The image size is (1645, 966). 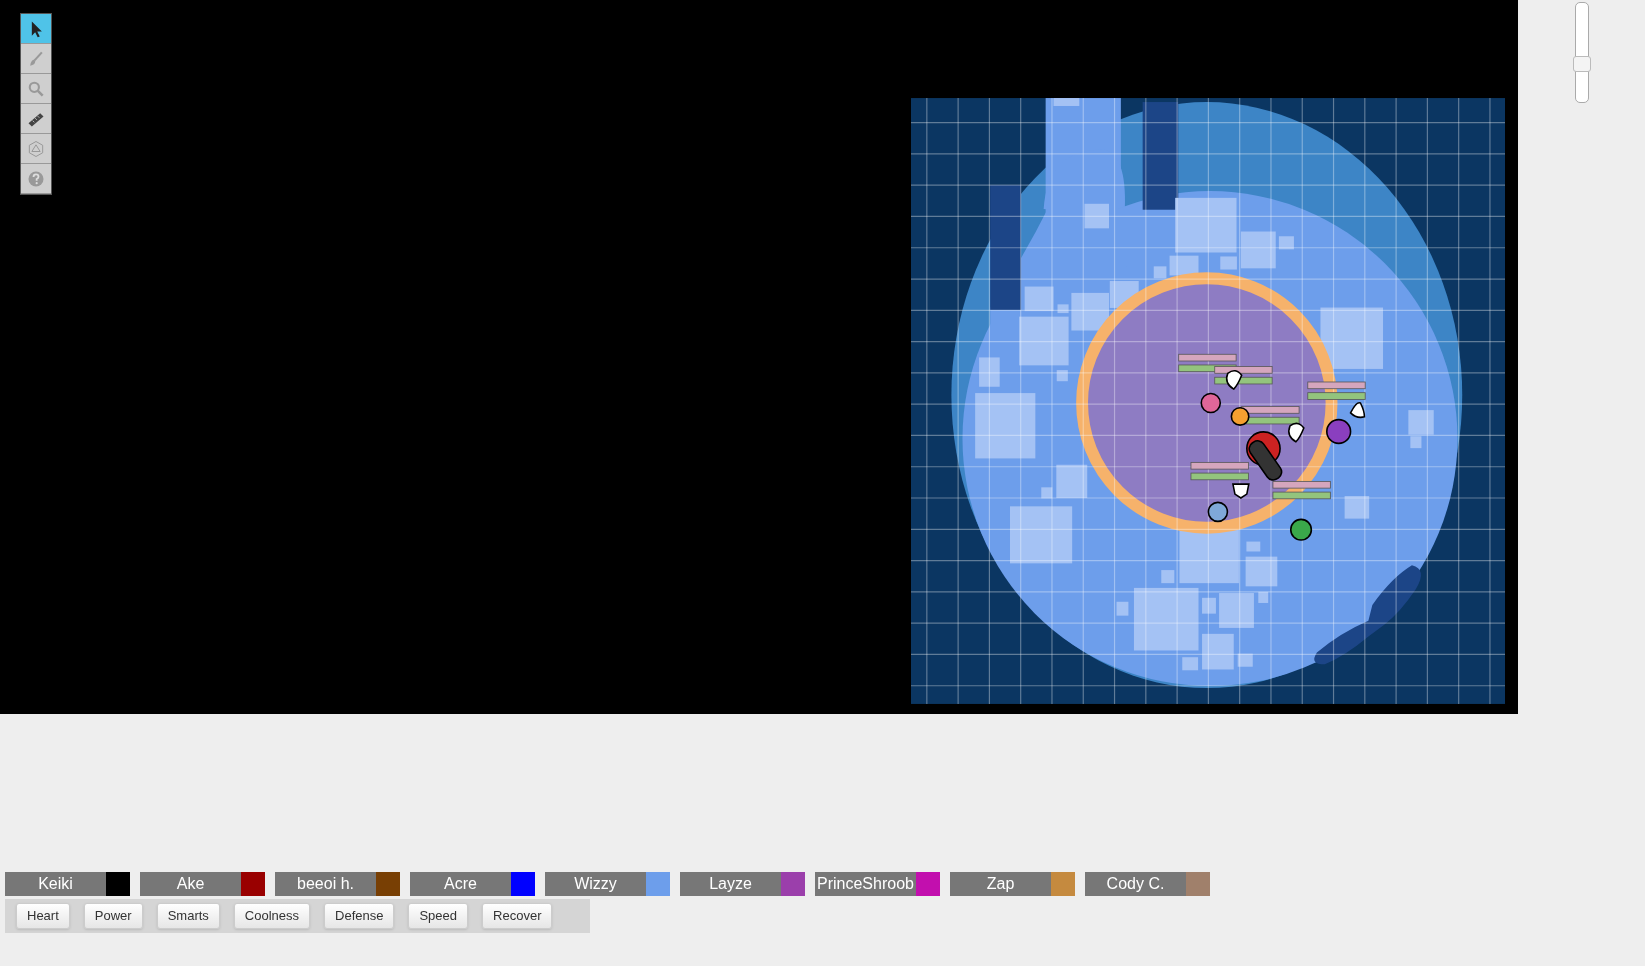 I want to click on player-name: Keiki, so click(x=55, y=884).